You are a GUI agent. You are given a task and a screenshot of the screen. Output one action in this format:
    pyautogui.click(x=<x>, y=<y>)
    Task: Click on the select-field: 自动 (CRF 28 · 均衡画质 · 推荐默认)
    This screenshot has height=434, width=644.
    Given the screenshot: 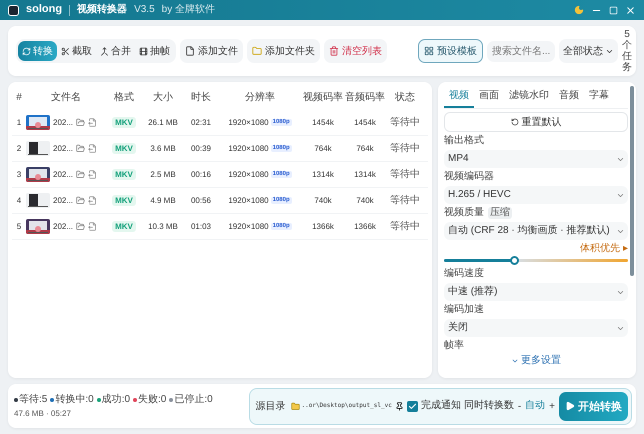 What is the action you would take?
    pyautogui.click(x=536, y=231)
    